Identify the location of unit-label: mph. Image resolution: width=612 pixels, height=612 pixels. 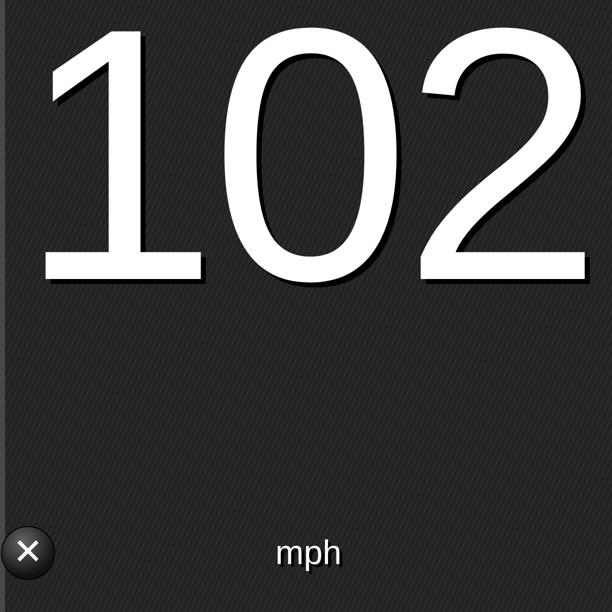
(308, 553).